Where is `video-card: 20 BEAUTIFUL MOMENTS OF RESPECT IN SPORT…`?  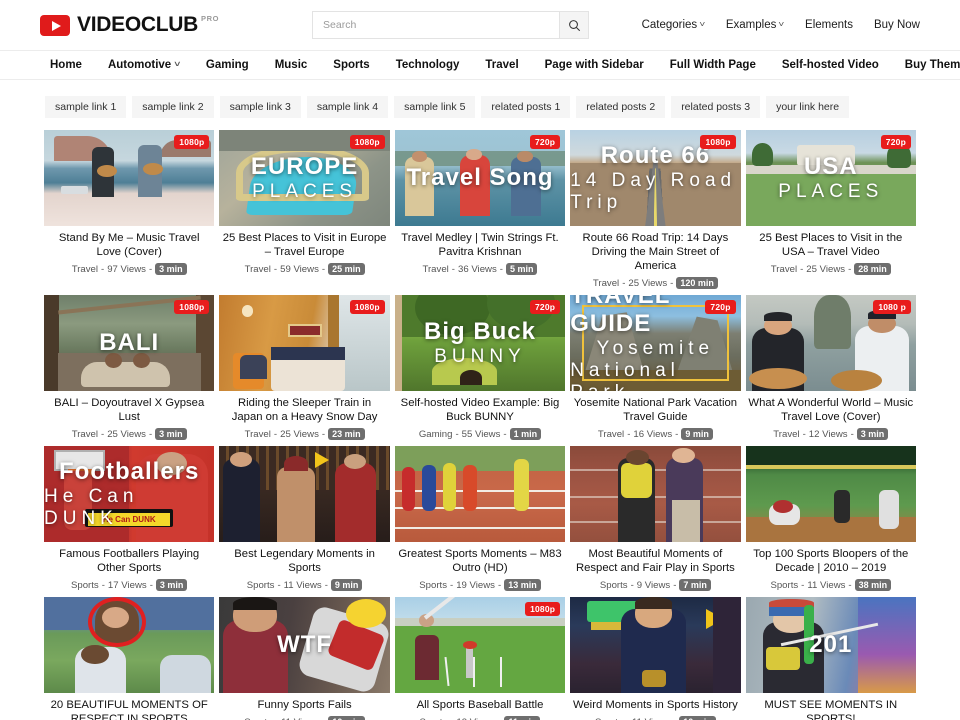 video-card: 20 BEAUTIFUL MOMENTS OF RESPECT IN SPORT… is located at coordinates (129, 658).